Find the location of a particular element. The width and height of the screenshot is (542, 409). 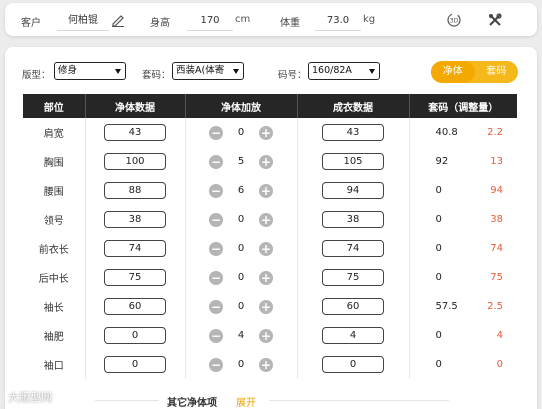

allowance-stepper: − 5 + is located at coordinates (241, 161).